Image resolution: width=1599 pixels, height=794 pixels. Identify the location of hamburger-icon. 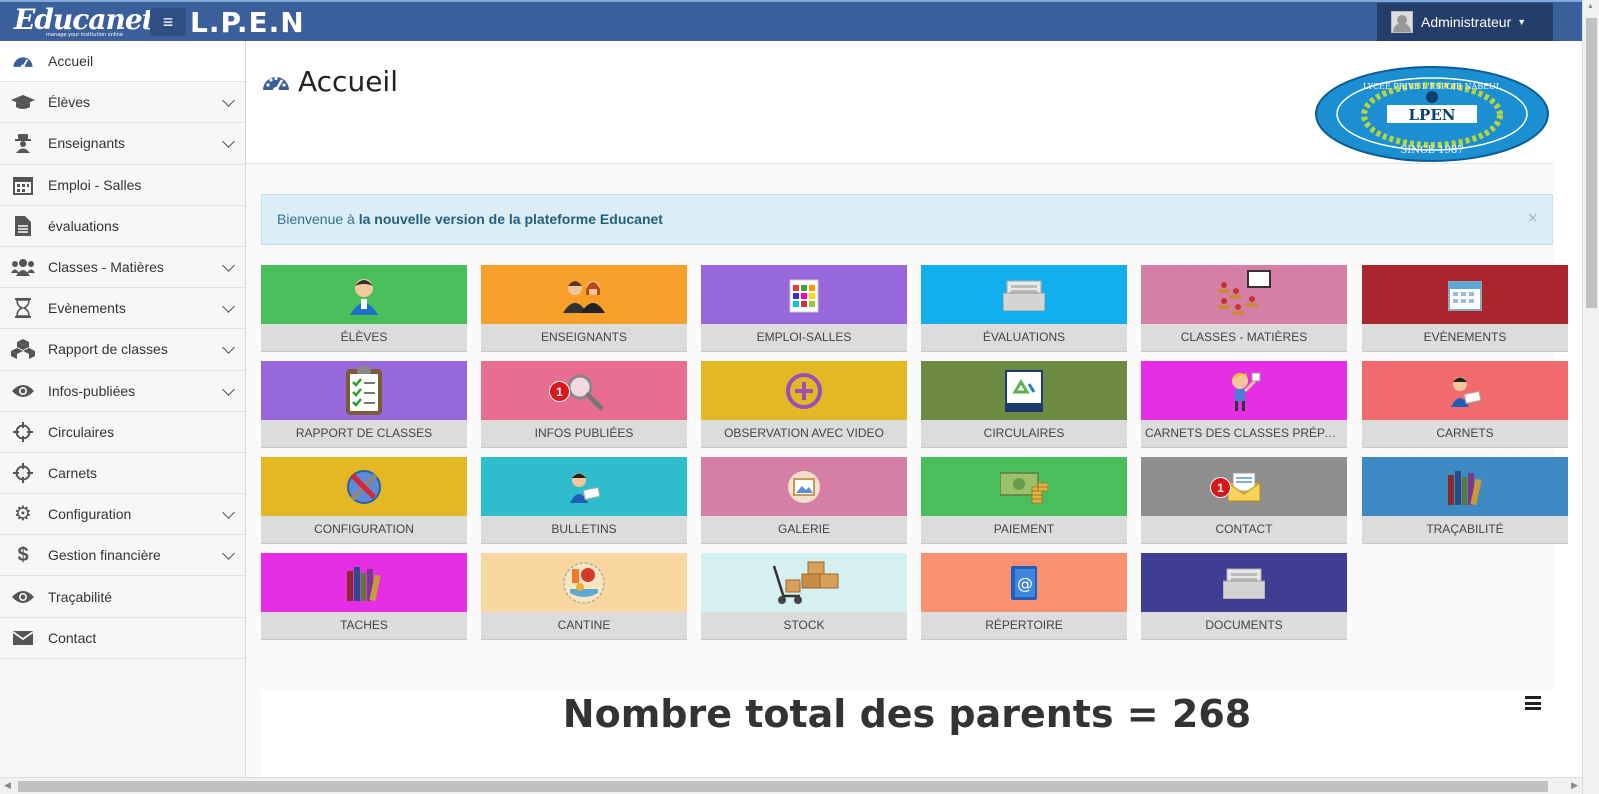
(1533, 703).